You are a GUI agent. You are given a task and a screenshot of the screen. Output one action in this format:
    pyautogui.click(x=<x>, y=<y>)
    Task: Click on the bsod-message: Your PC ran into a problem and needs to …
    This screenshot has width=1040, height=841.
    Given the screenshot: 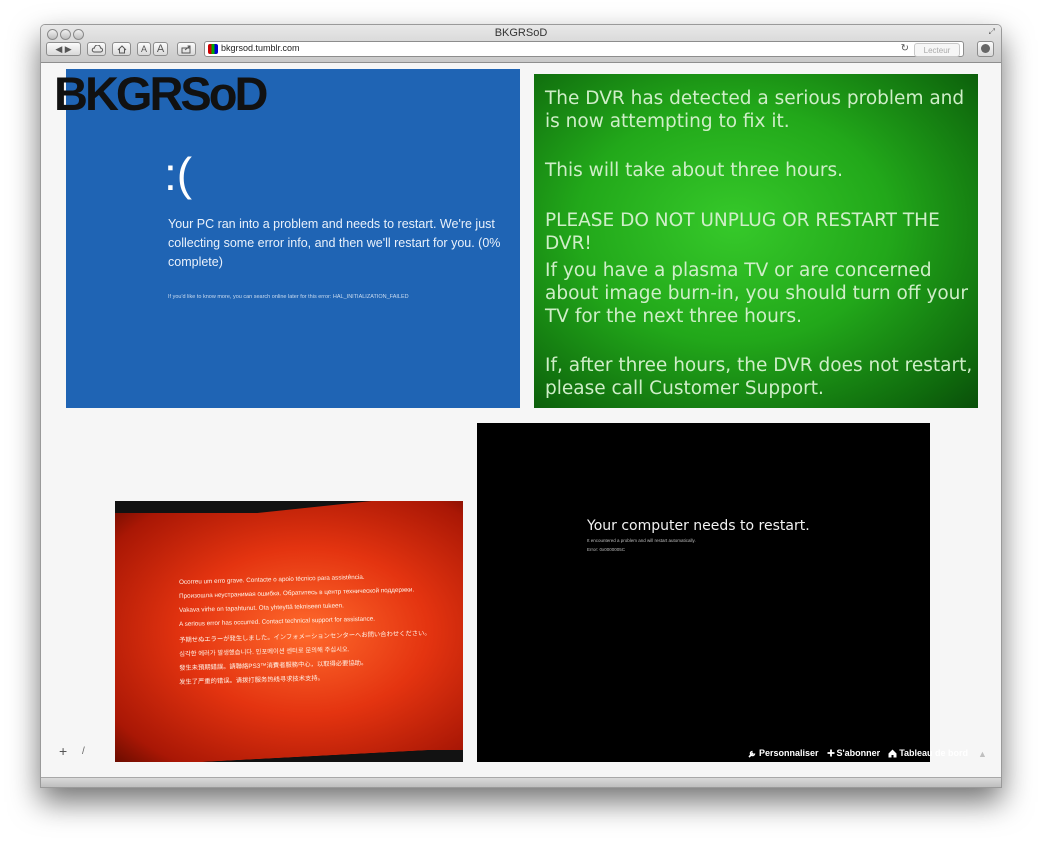 What is the action you would take?
    pyautogui.click(x=334, y=243)
    